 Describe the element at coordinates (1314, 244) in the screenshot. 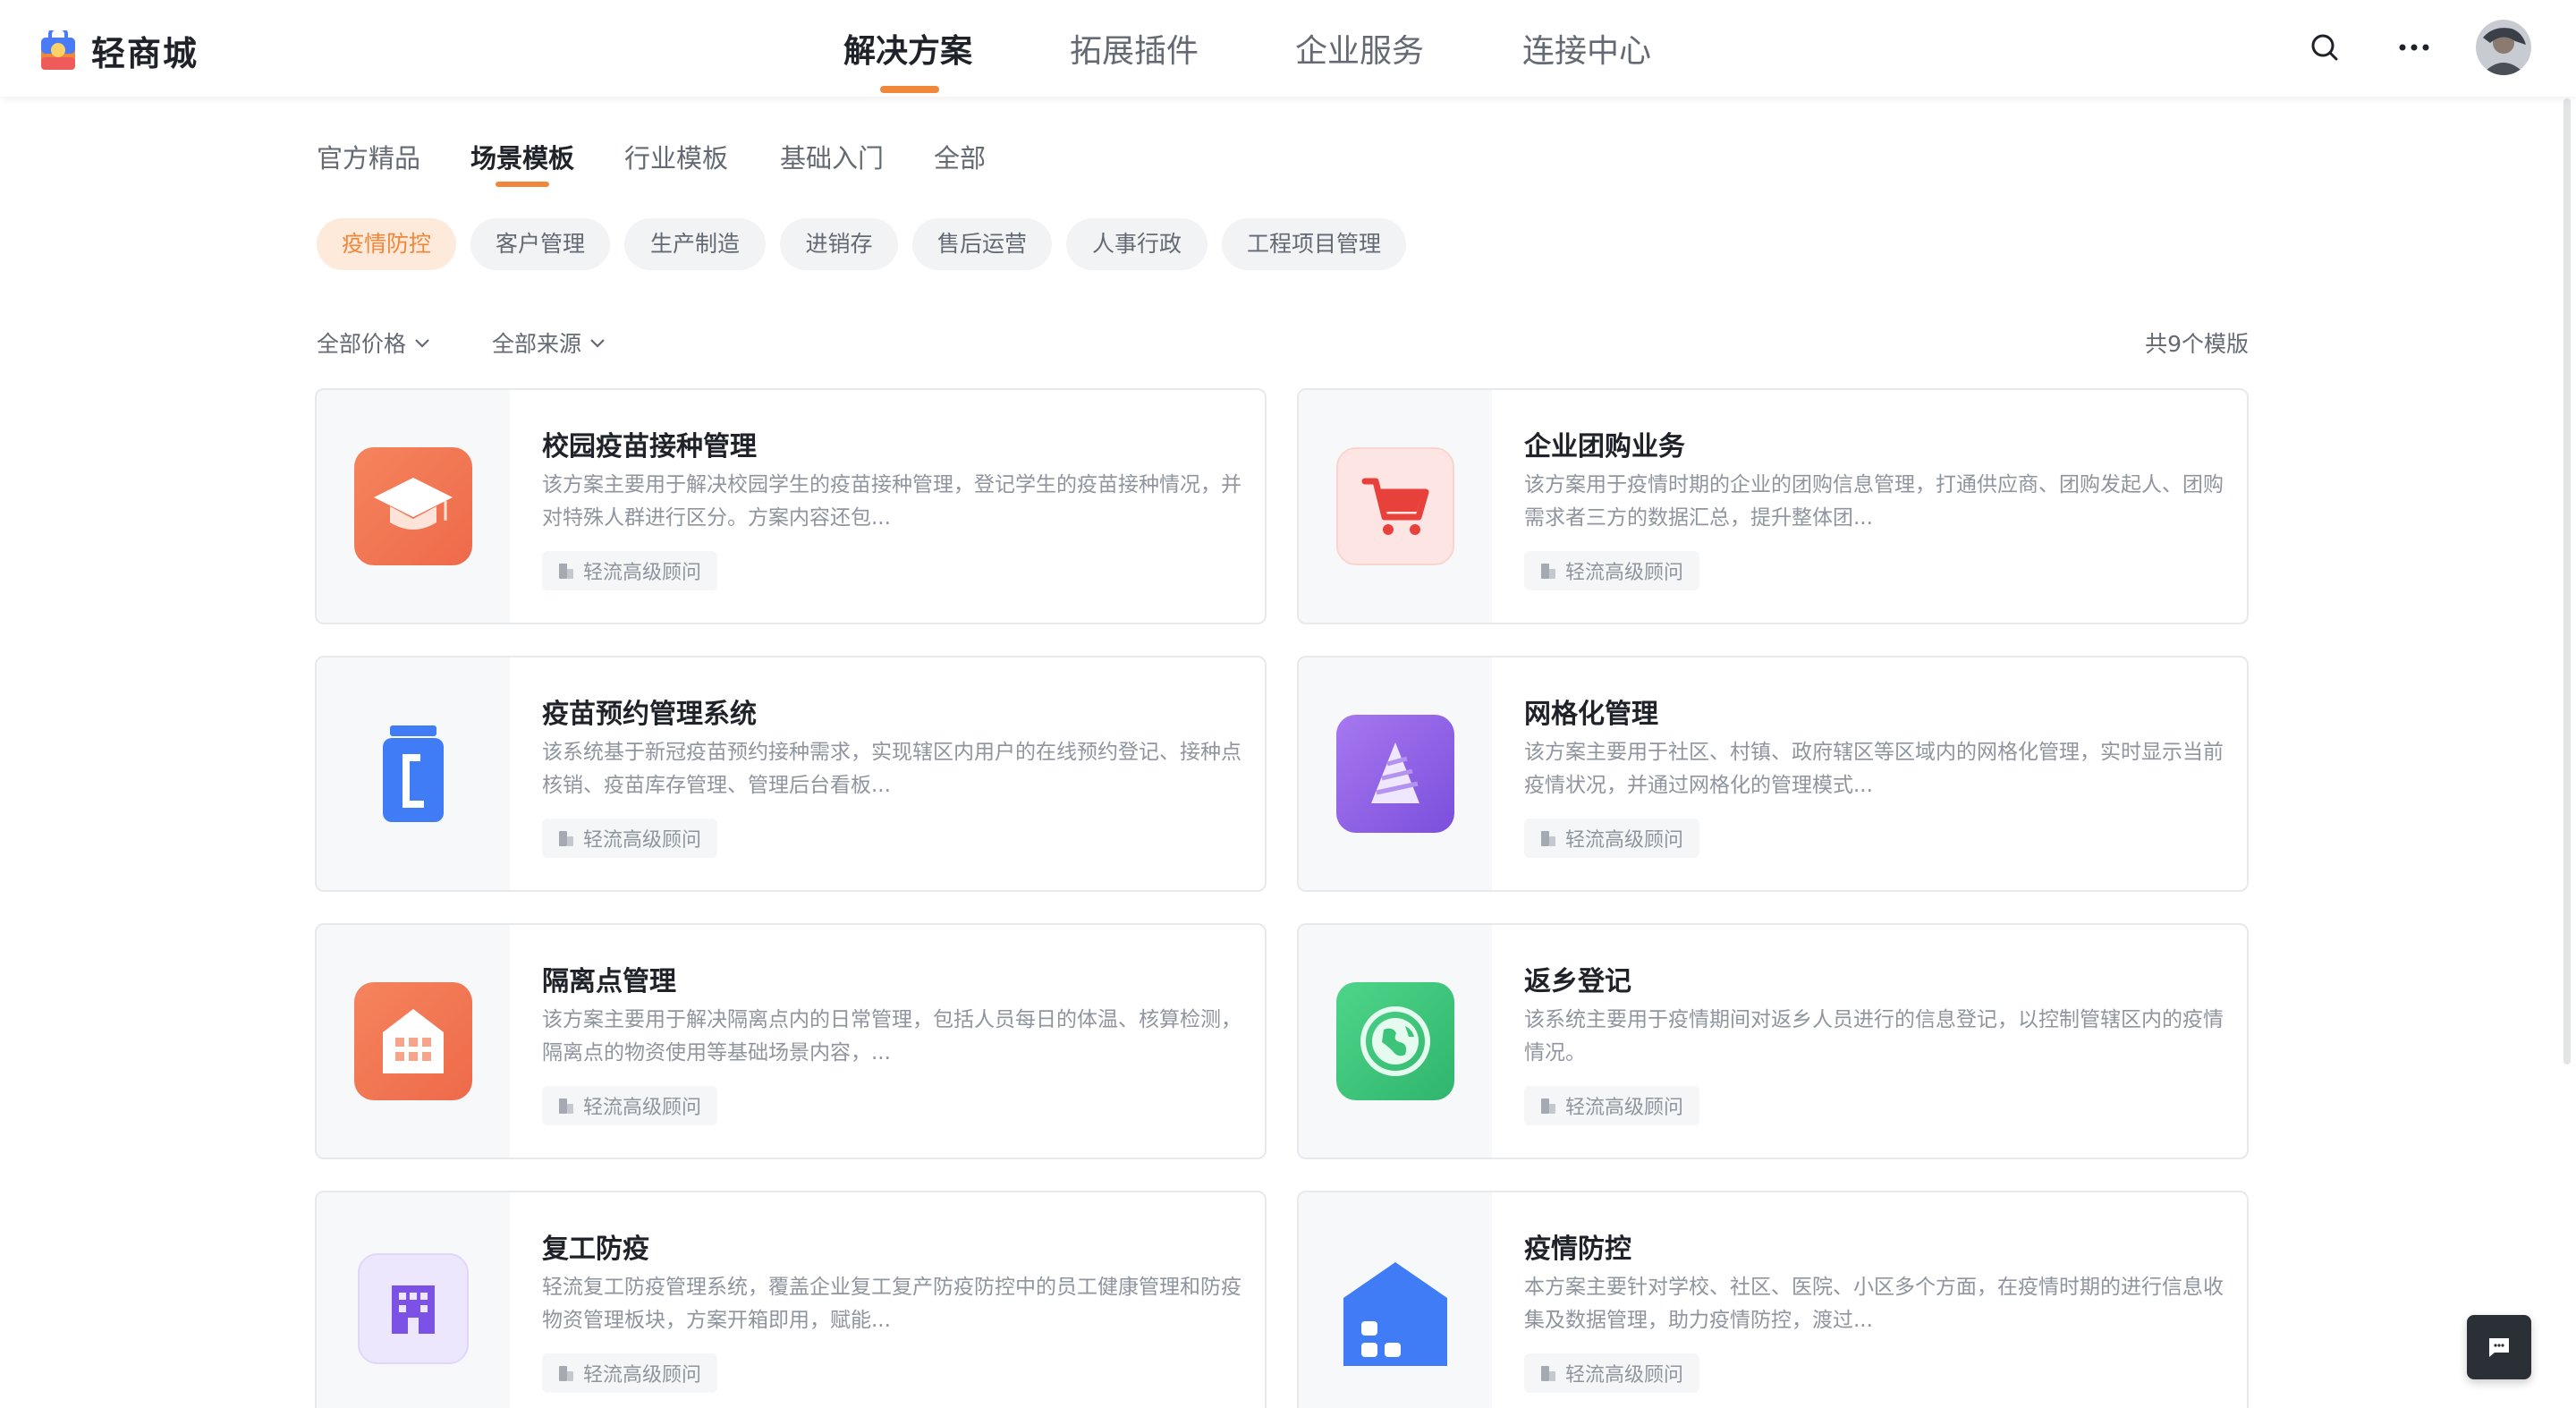

I see `chip-engineering-projects: 工程项目管理` at that location.